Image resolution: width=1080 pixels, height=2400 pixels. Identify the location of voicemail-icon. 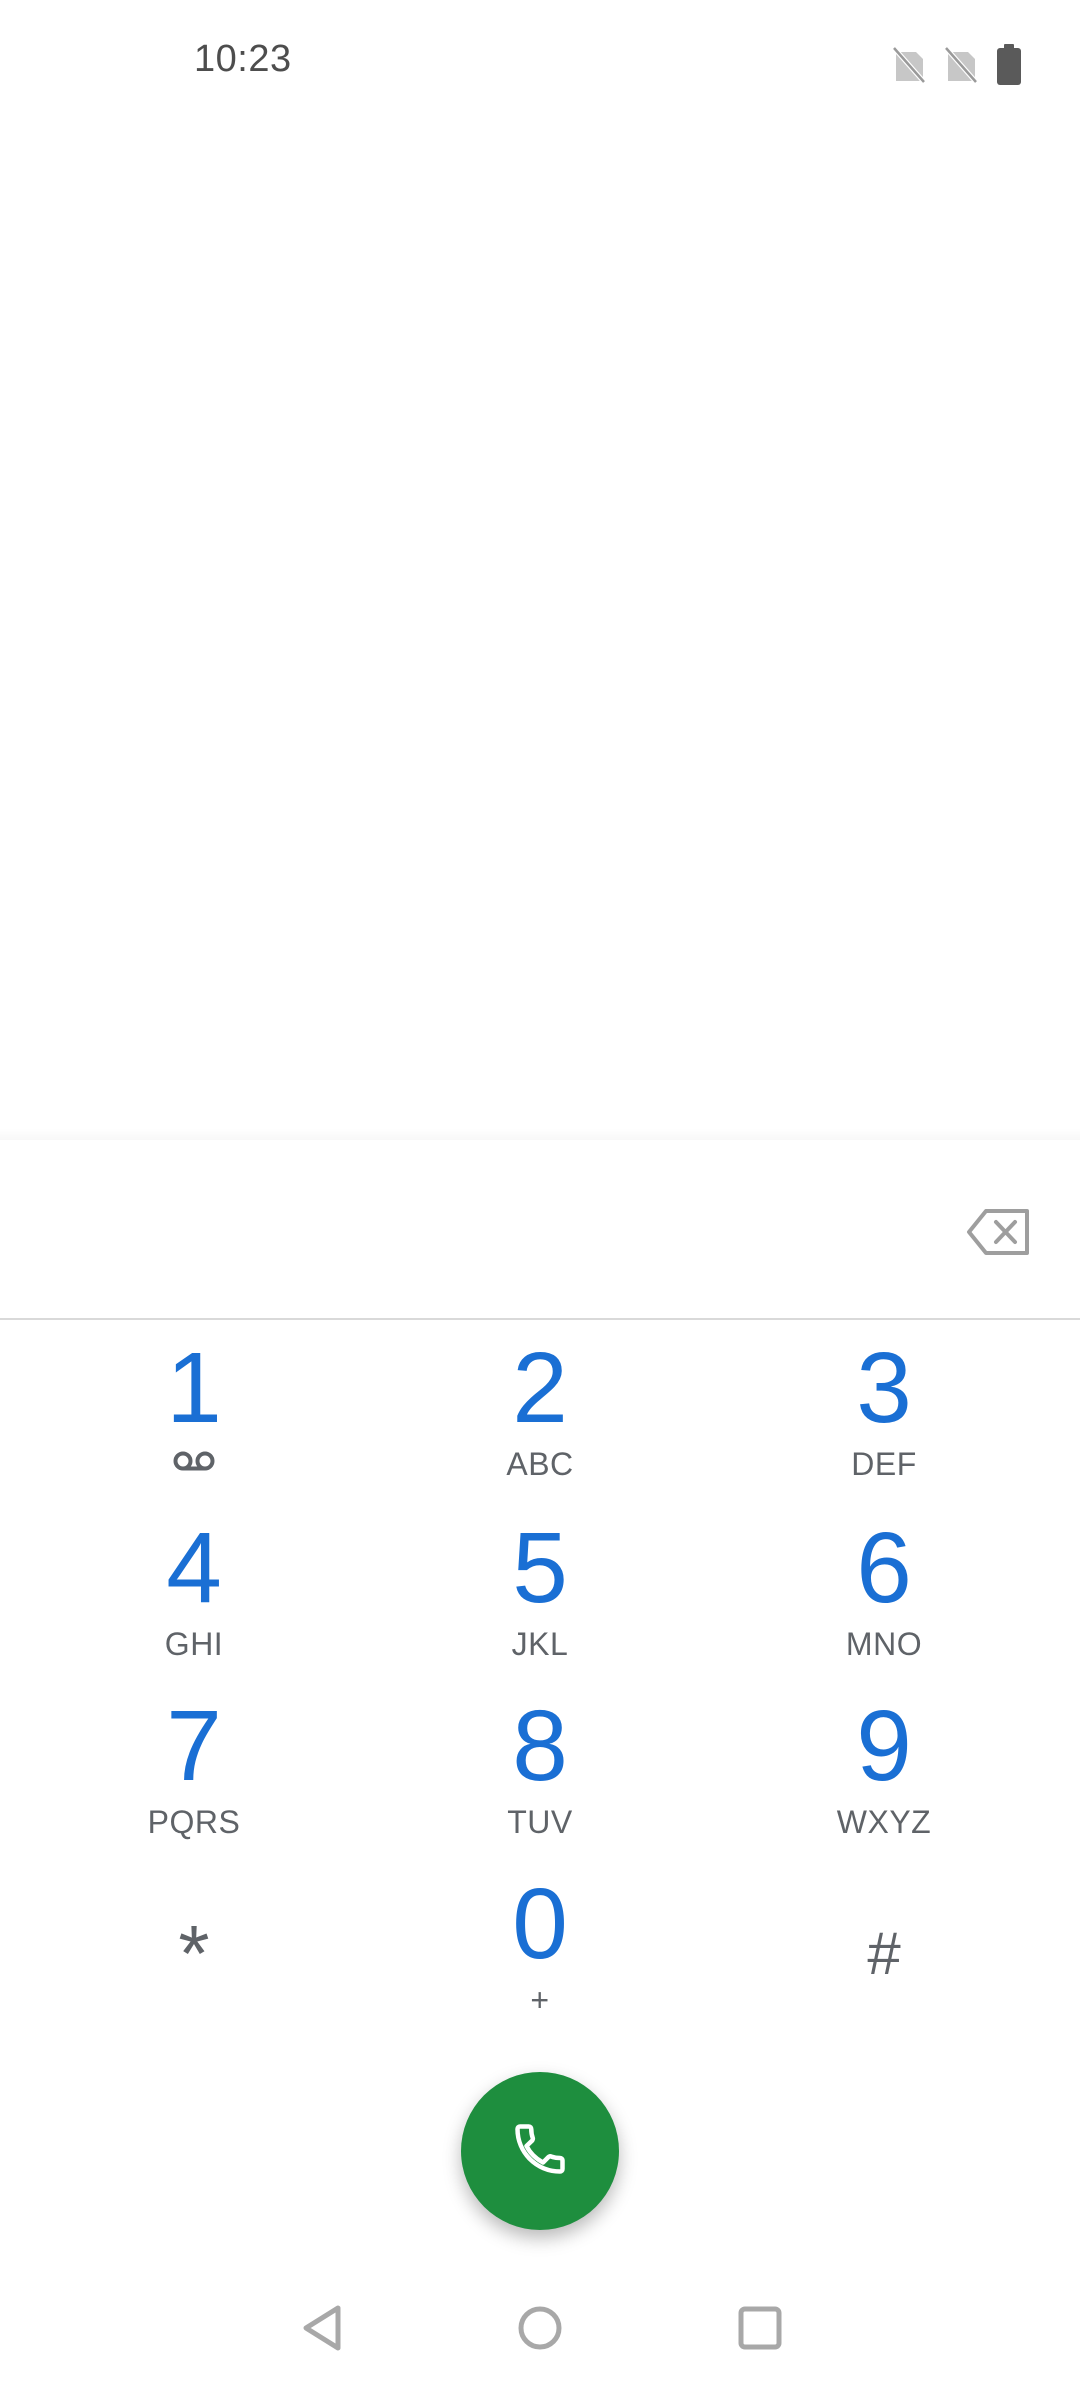
(194, 1463).